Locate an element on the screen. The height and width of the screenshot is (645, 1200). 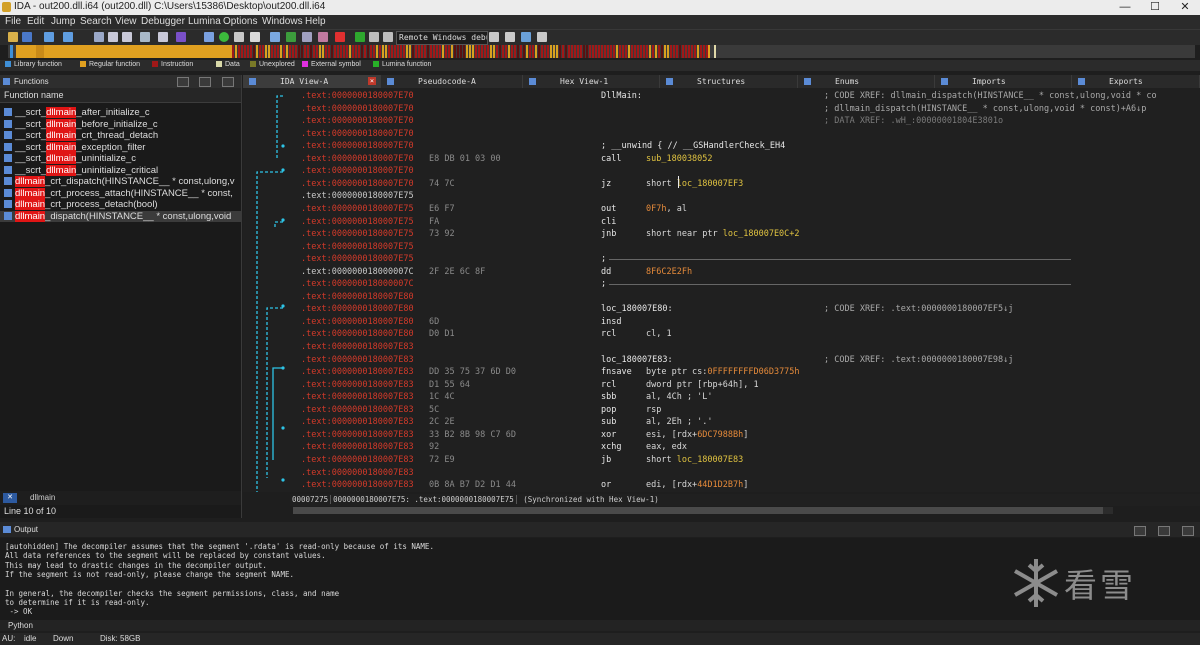
function-row: __scrt_dllmain_crt_thread_detach is located at coordinates (120, 136).